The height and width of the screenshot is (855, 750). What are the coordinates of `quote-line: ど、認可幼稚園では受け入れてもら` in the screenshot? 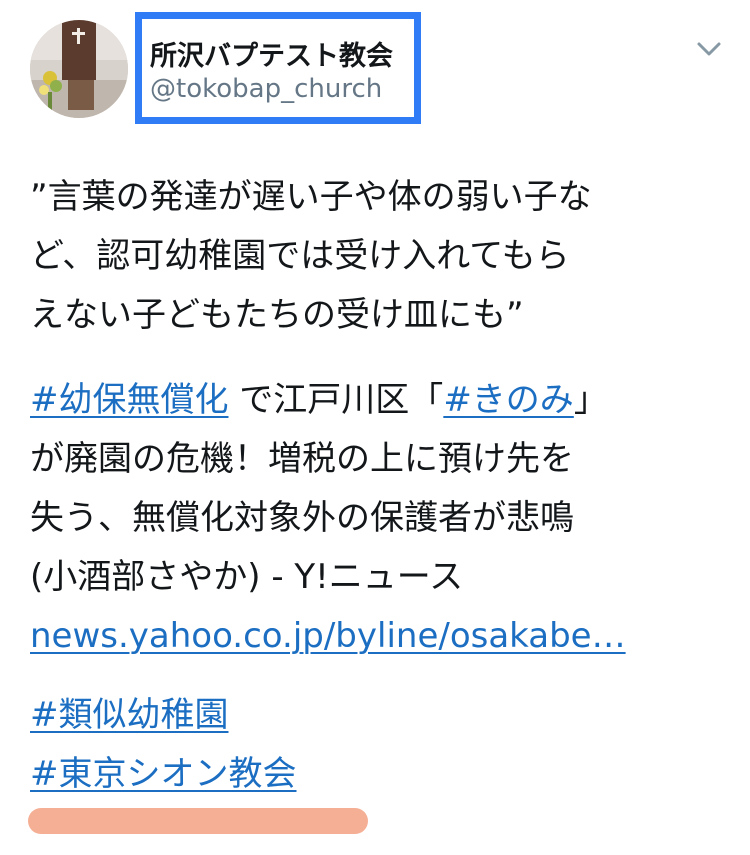 It's located at (300, 256).